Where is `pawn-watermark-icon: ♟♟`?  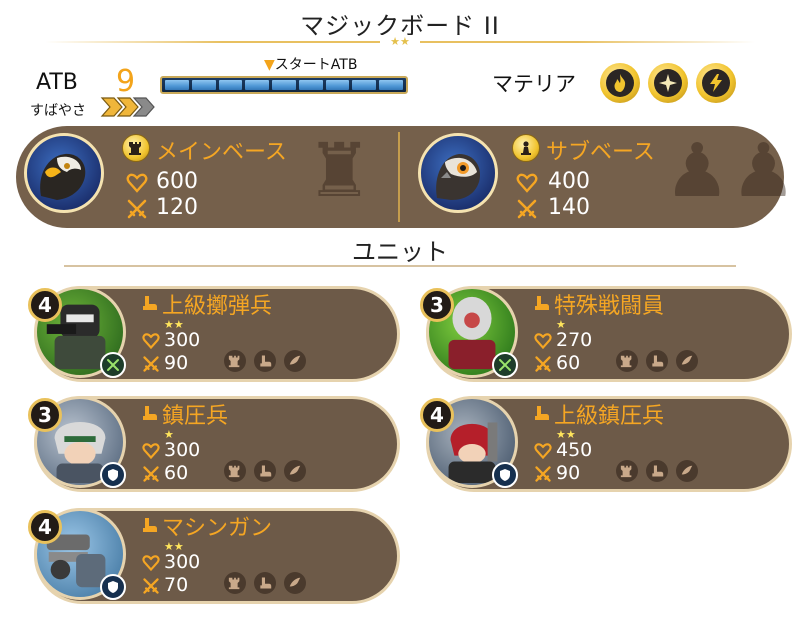
pawn-watermark-icon: ♟♟ is located at coordinates (730, 171).